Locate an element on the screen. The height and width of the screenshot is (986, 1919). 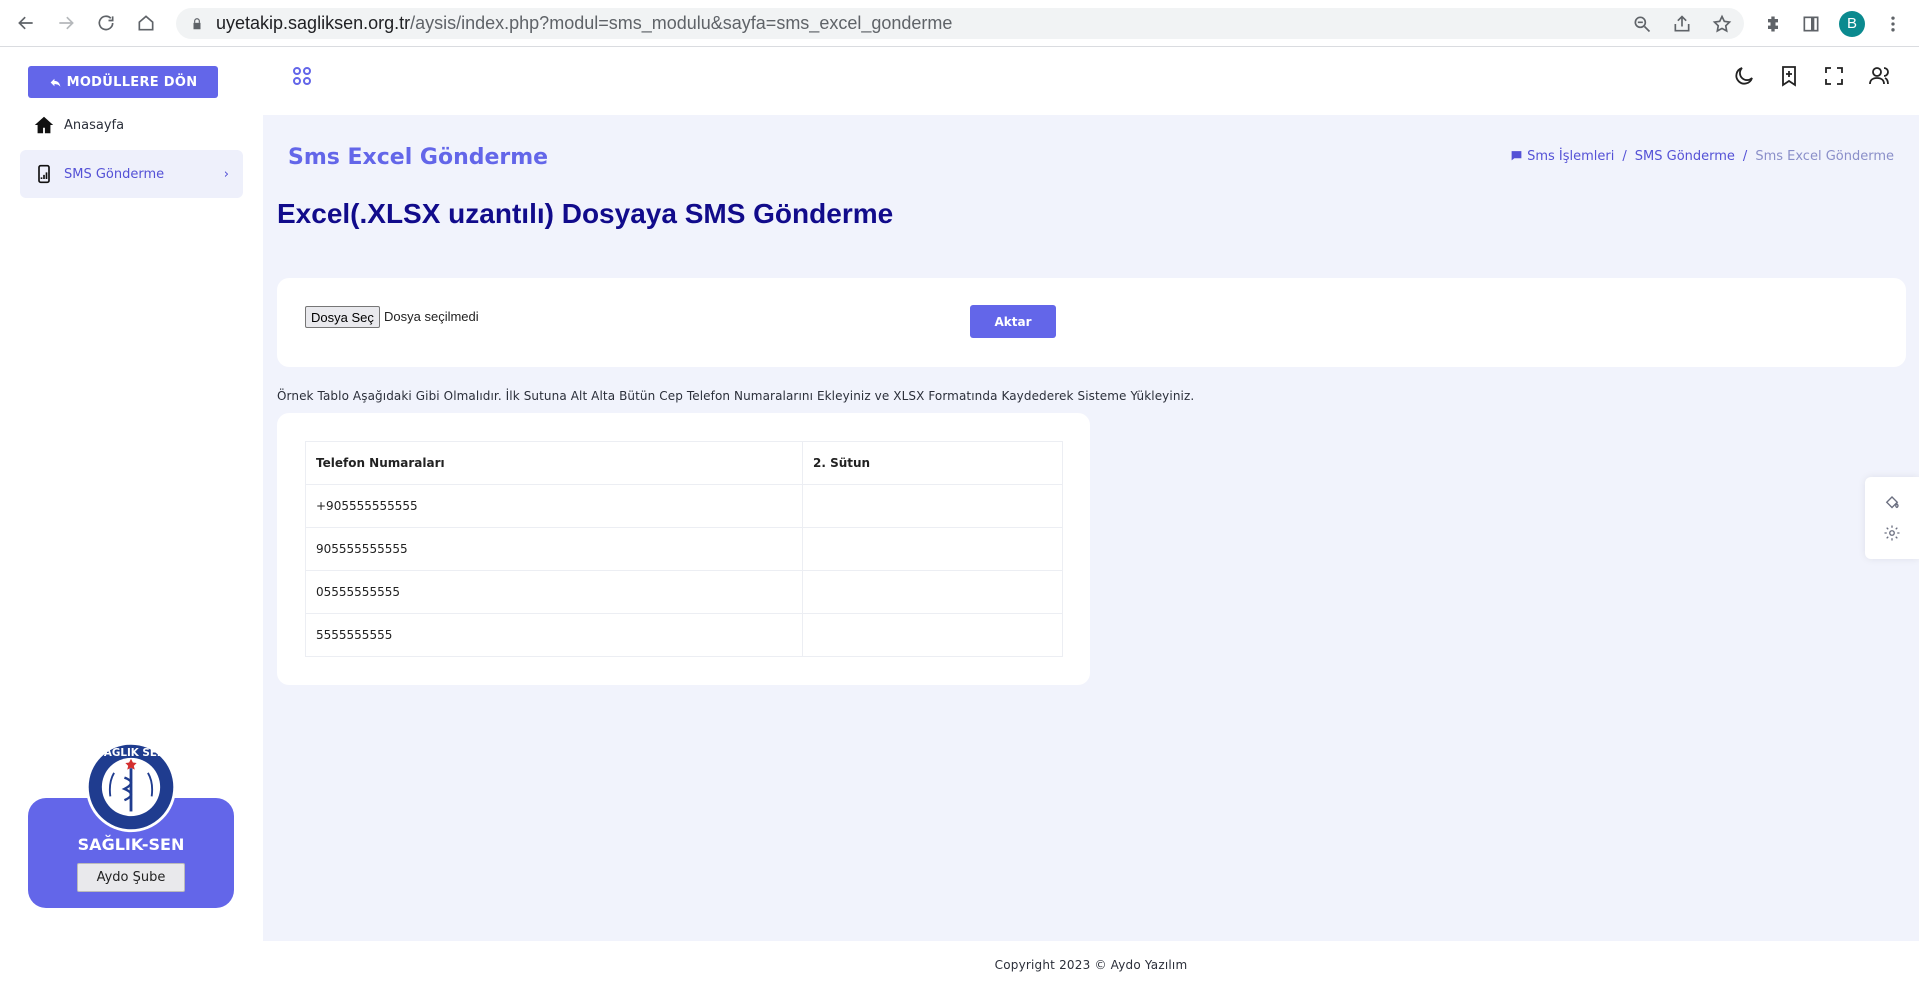
reload-icon is located at coordinates (106, 23).